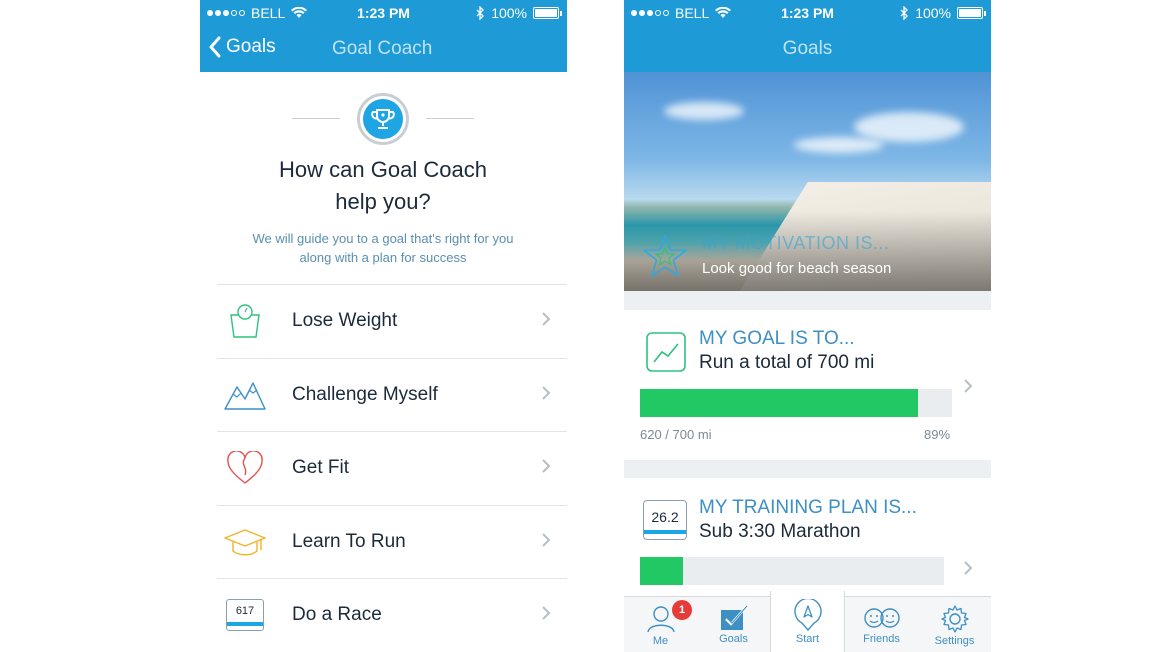 Image resolution: width=1160 pixels, height=652 pixels. Describe the element at coordinates (661, 571) in the screenshot. I see `plan-progress-fill` at that location.